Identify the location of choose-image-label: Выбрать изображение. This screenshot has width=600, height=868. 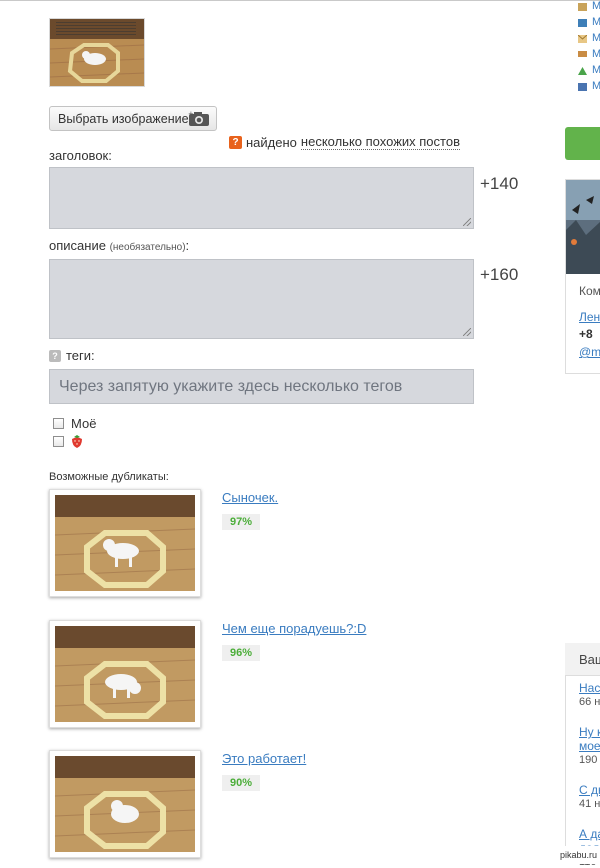
(123, 118).